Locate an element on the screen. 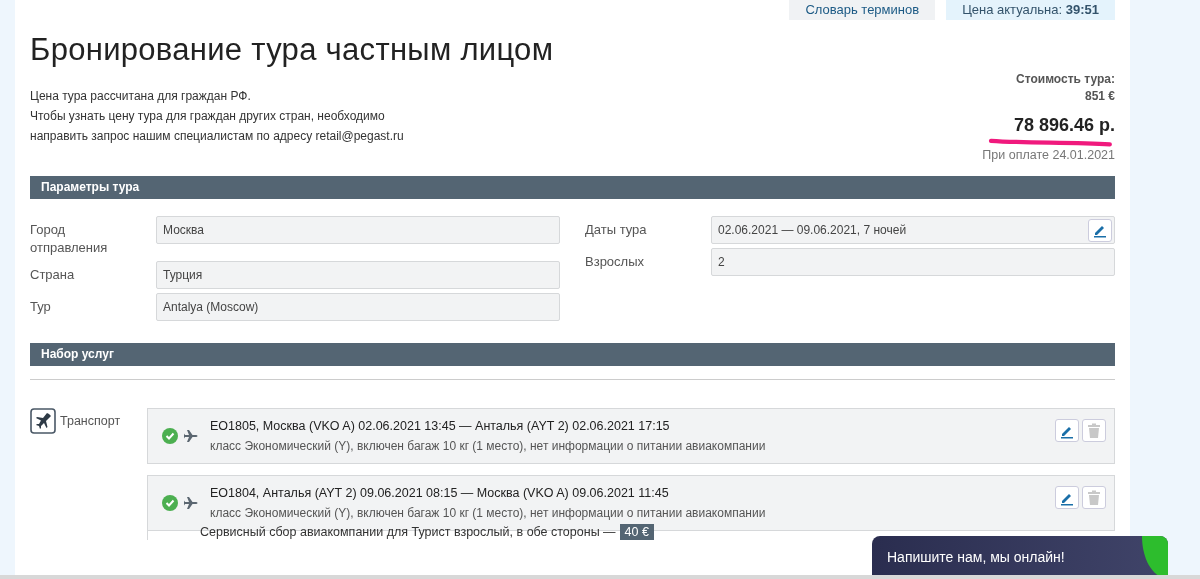 The height and width of the screenshot is (579, 1200). info-text: Цена тура рассчитана для граждан РФ. is located at coordinates (141, 96).